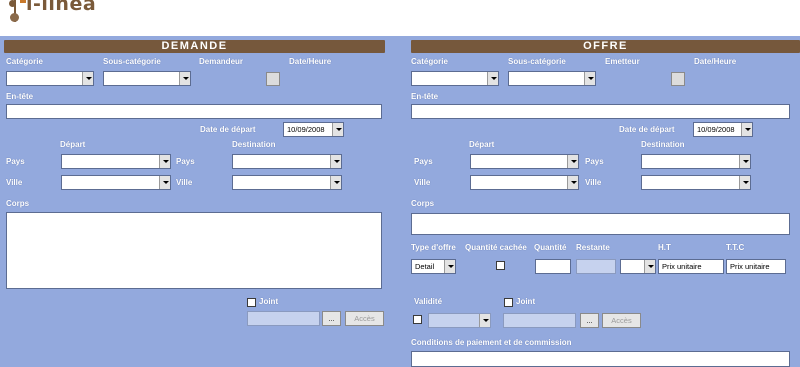 This screenshot has height=367, width=800. Describe the element at coordinates (251, 302) in the screenshot. I see `demande-joint-checkbox` at that location.